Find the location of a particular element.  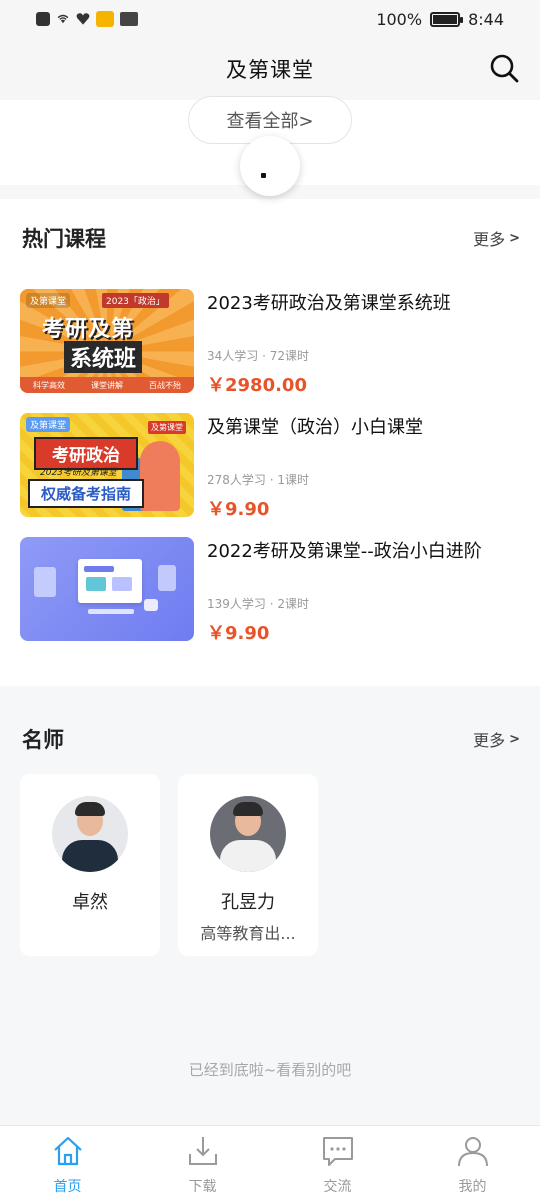

page-title: 及第课堂 is located at coordinates (270, 70).